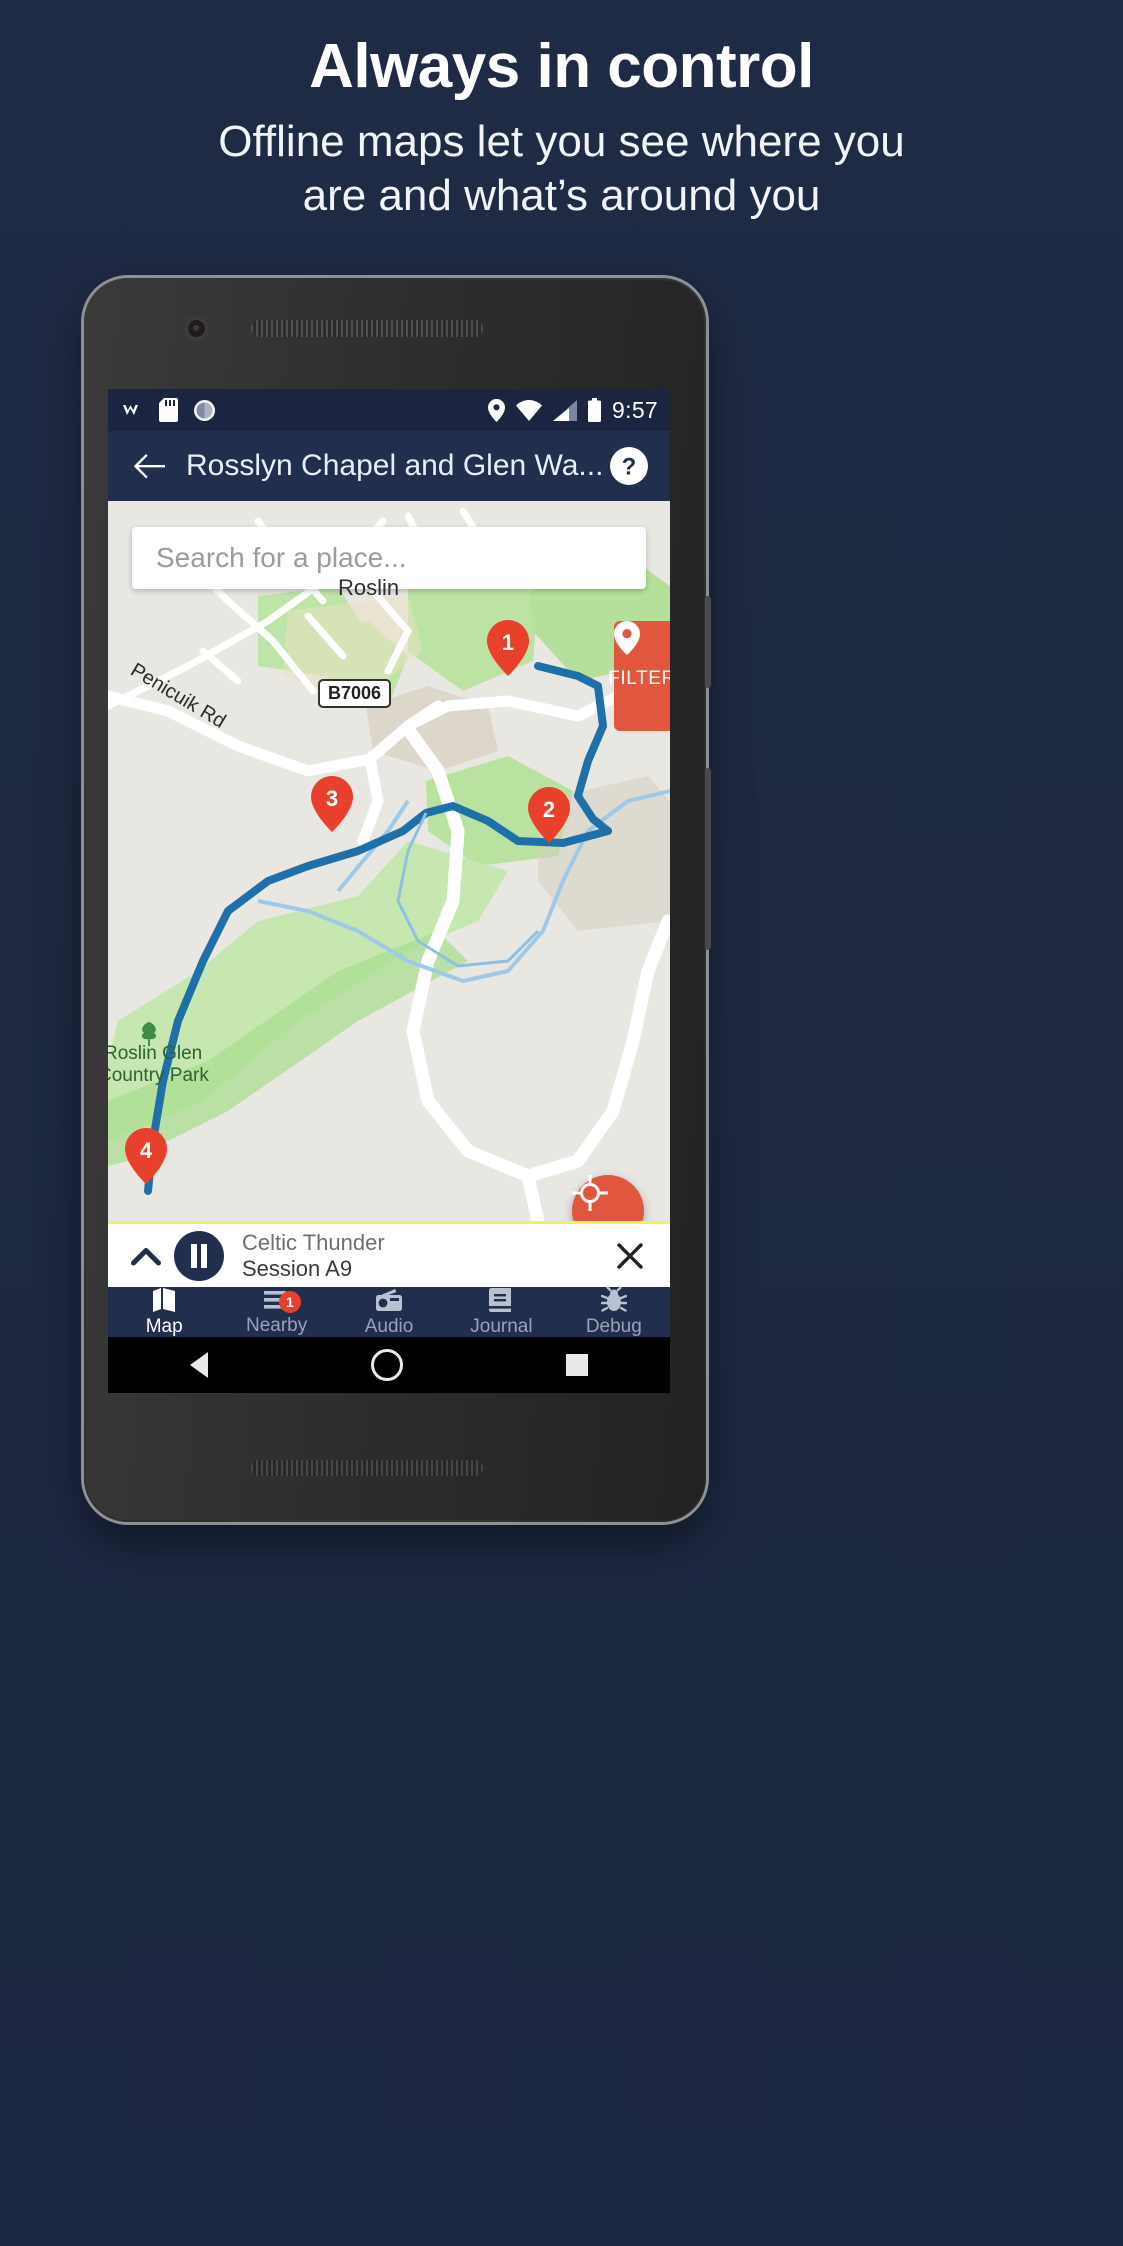 This screenshot has width=1123, height=2246. What do you see at coordinates (132, 410) in the screenshot?
I see `weather-icon` at bounding box center [132, 410].